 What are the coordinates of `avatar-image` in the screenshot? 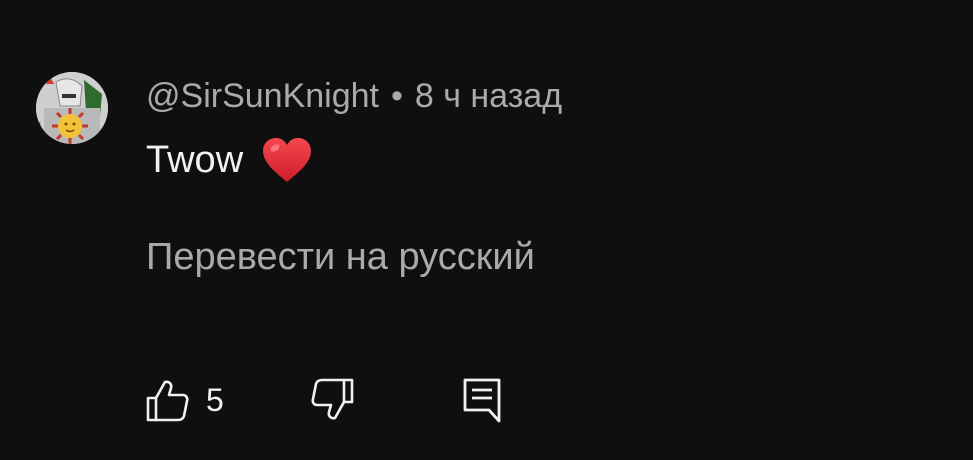 It's located at (72, 108).